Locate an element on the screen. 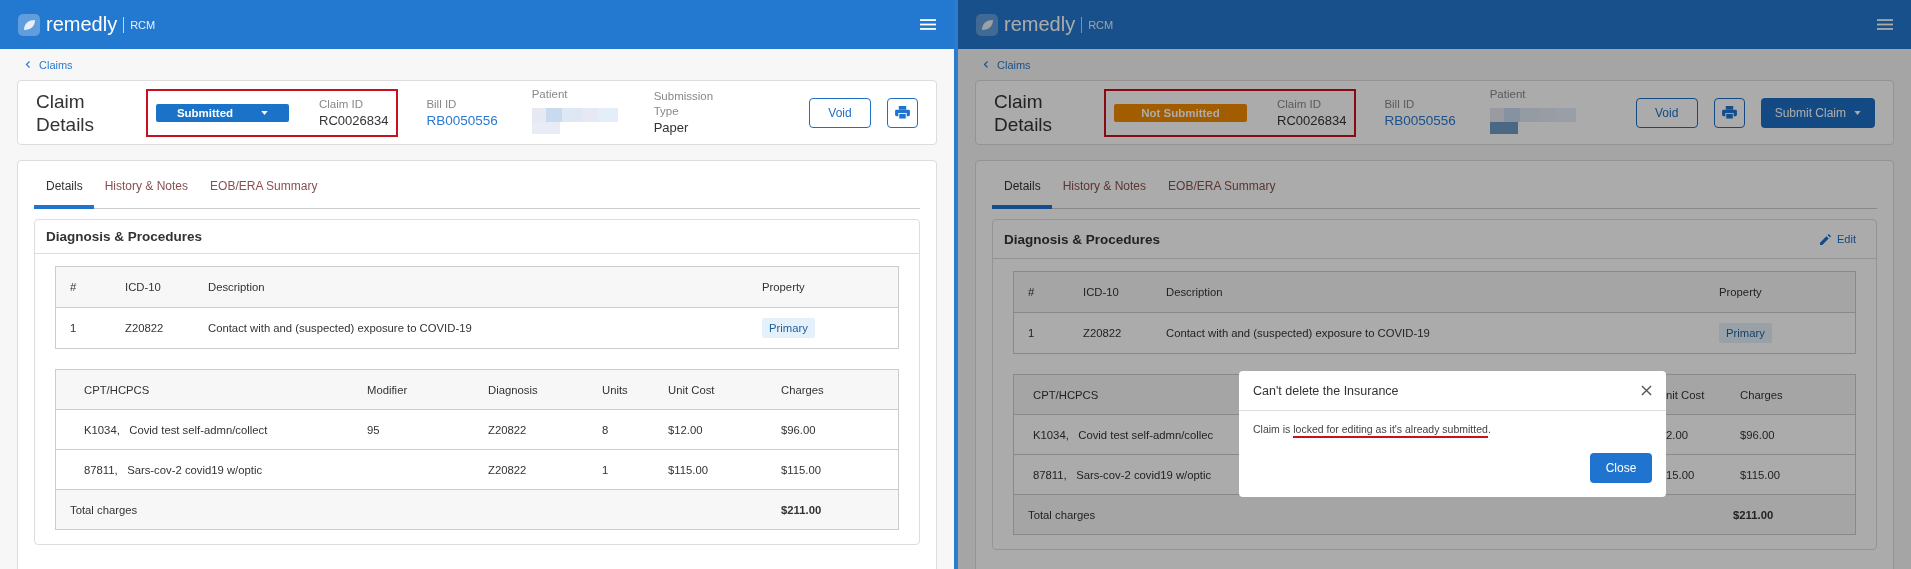 The width and height of the screenshot is (1911, 569). field-value: Paper is located at coordinates (671, 127).